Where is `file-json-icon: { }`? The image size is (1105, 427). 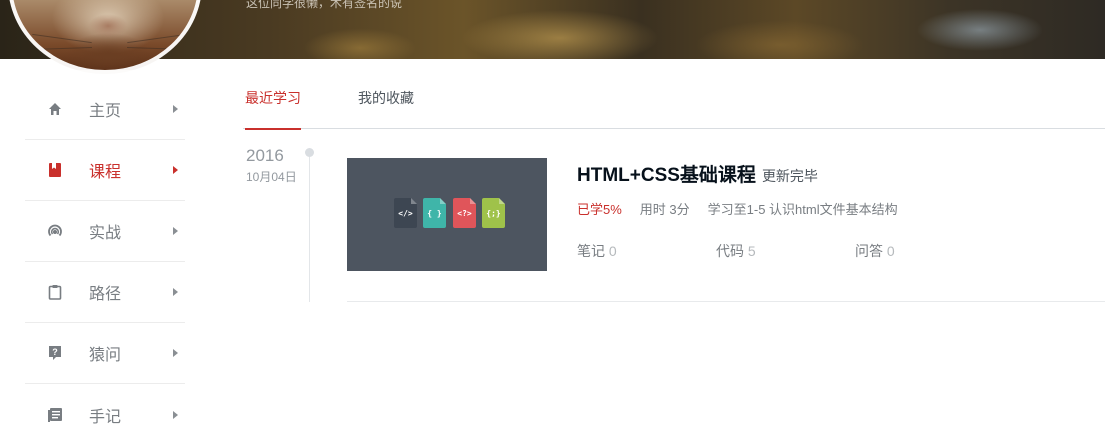
file-json-icon: { } is located at coordinates (434, 213).